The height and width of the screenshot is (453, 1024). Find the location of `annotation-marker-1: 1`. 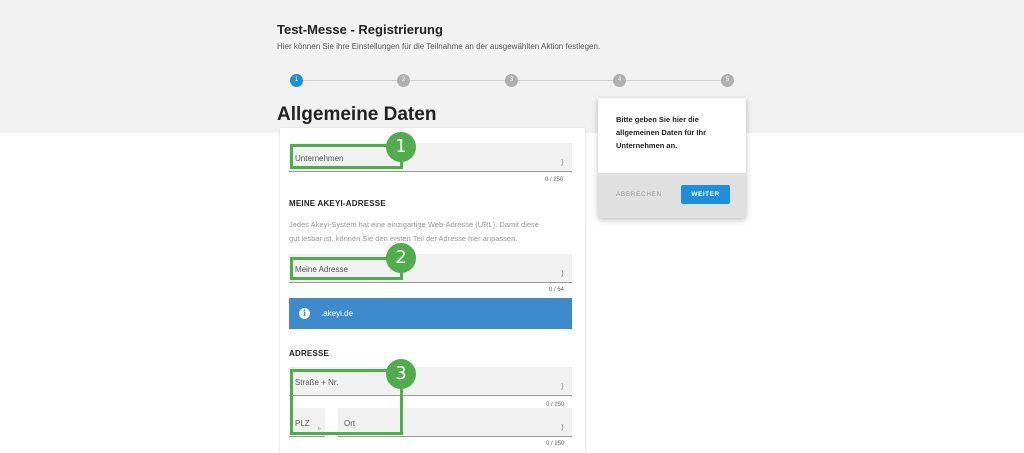

annotation-marker-1: 1 is located at coordinates (401, 147).